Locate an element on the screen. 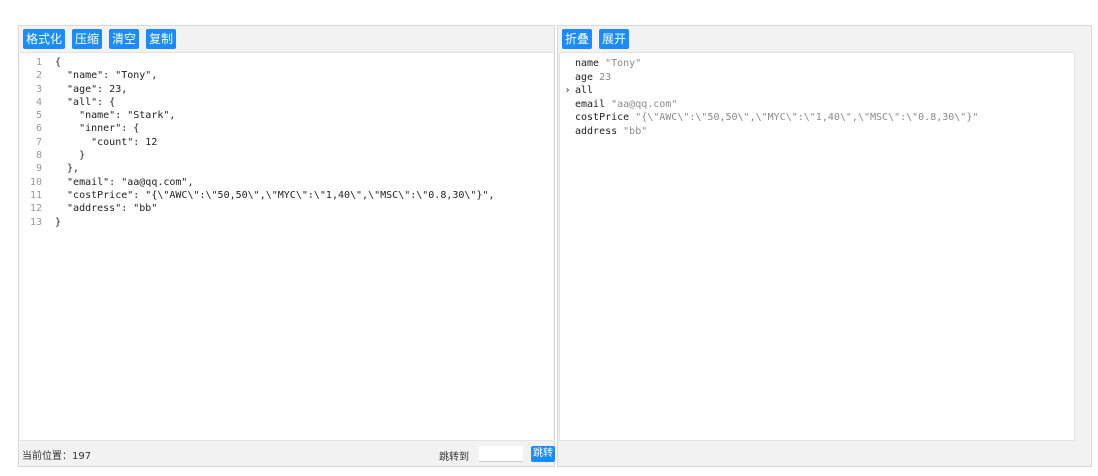  expand-button: 展开 is located at coordinates (614, 39).